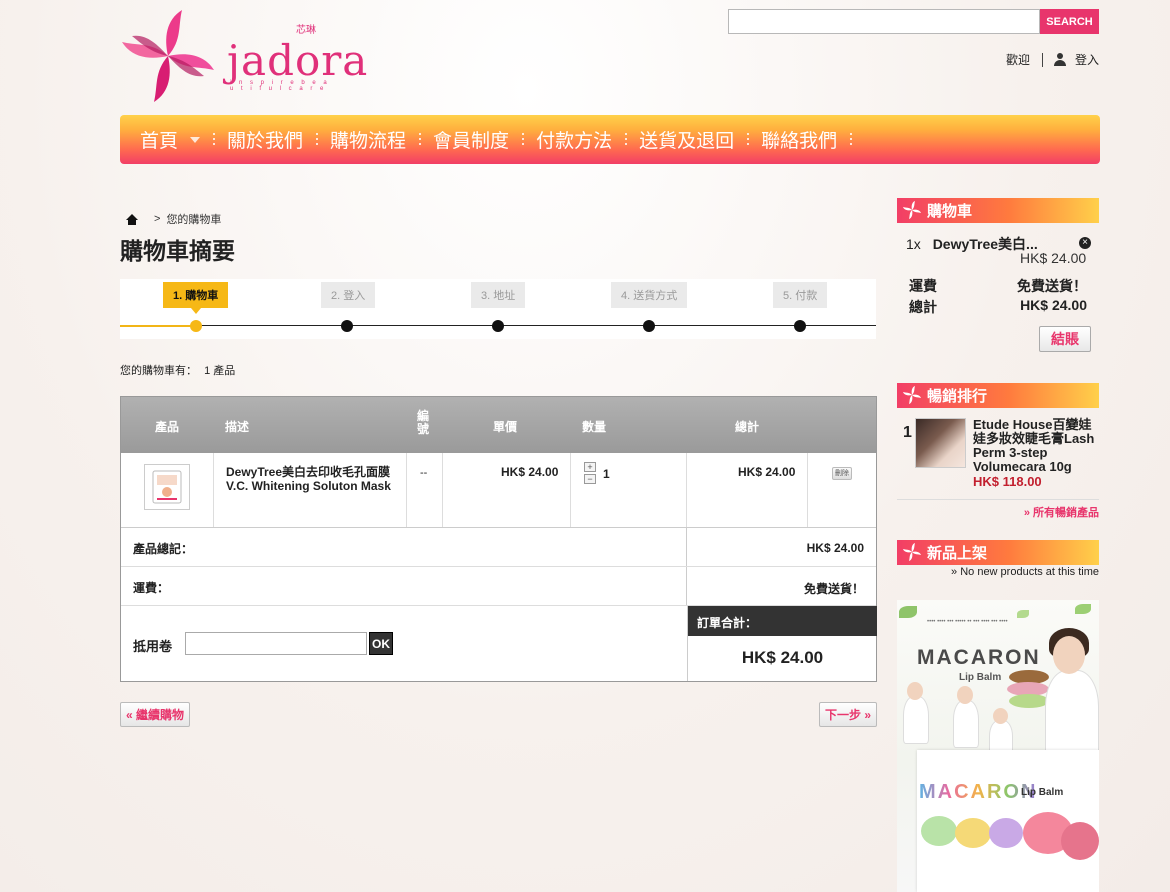 This screenshot has width=1170, height=892. I want to click on cell-divider, so click(425, 490).